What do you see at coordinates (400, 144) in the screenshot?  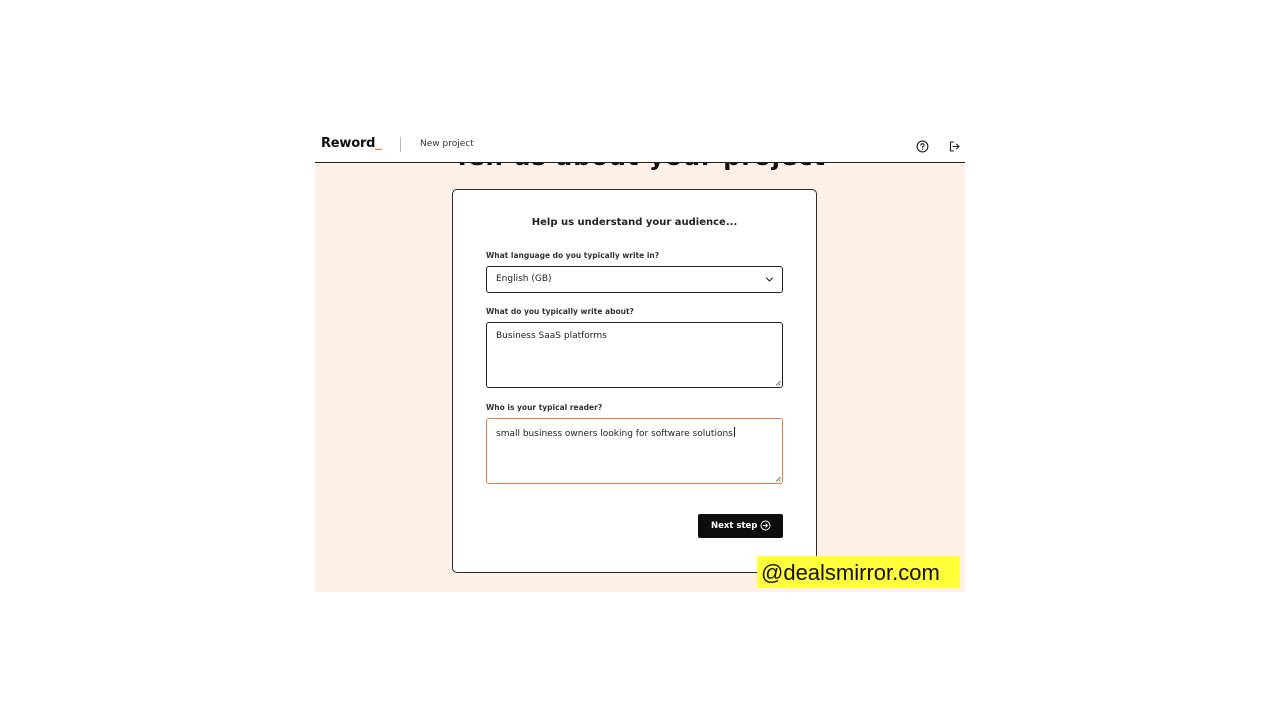 I see `header-divider` at bounding box center [400, 144].